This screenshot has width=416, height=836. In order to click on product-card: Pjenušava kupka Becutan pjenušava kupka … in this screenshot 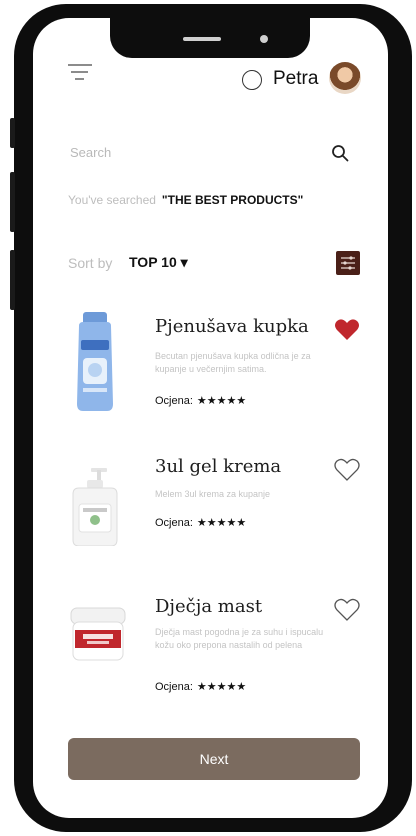, I will do `click(210, 363)`.